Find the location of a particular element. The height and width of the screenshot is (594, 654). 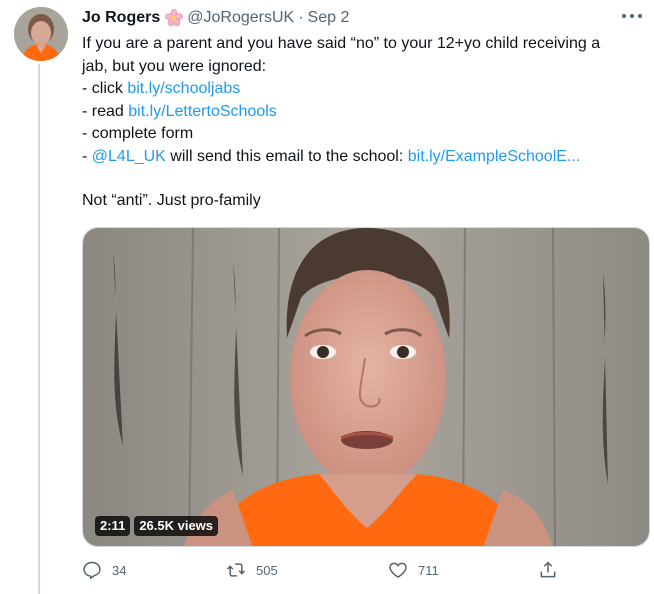

reply-count: 34 is located at coordinates (119, 570).